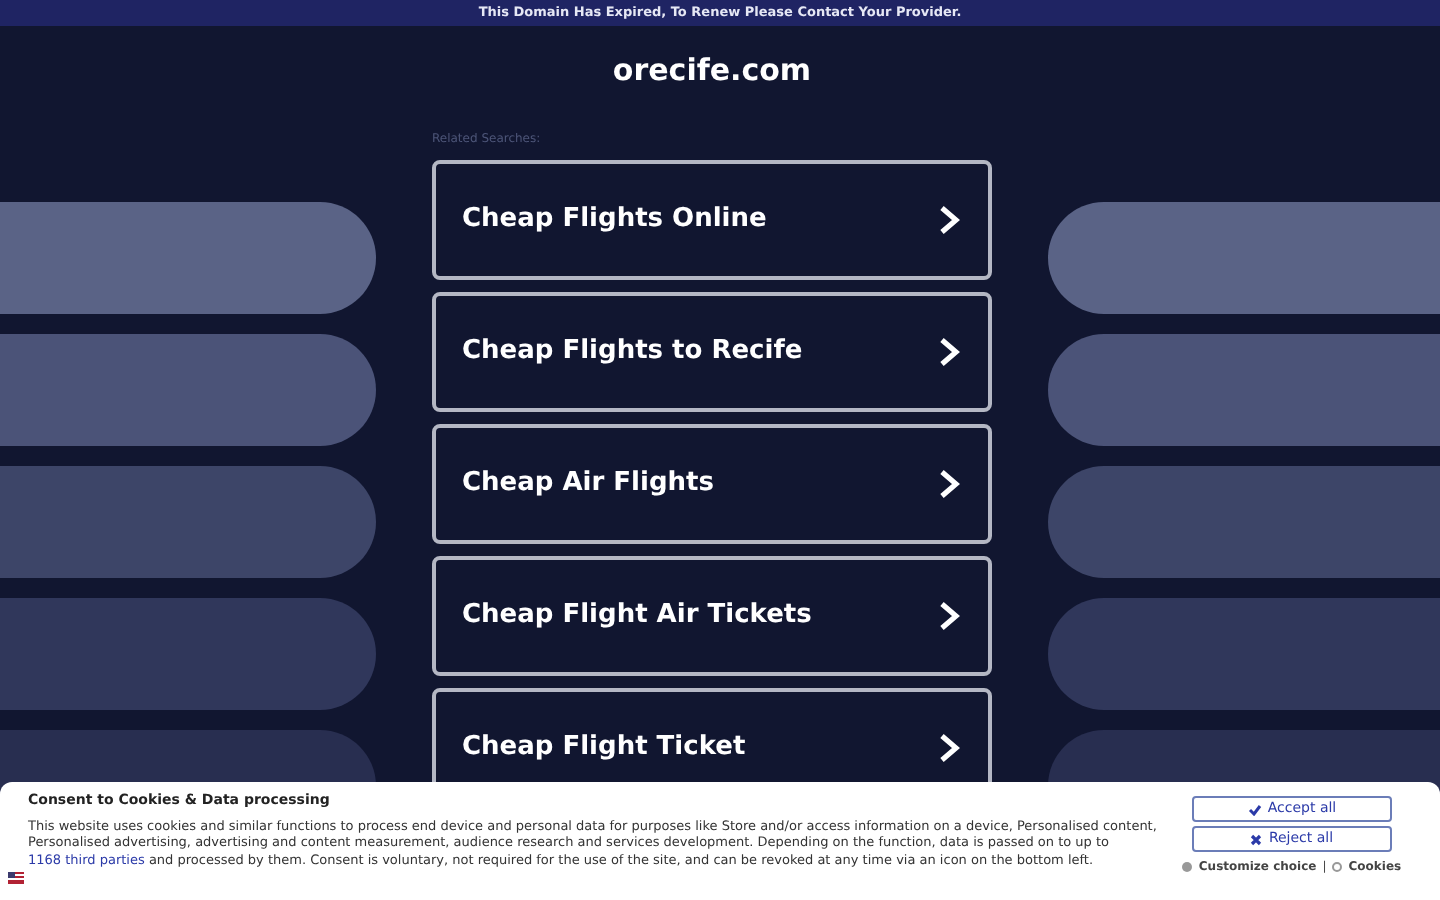 The width and height of the screenshot is (1440, 900). Describe the element at coordinates (712, 615) in the screenshot. I see `search-link: Cheap Flight Air Tickets` at that location.